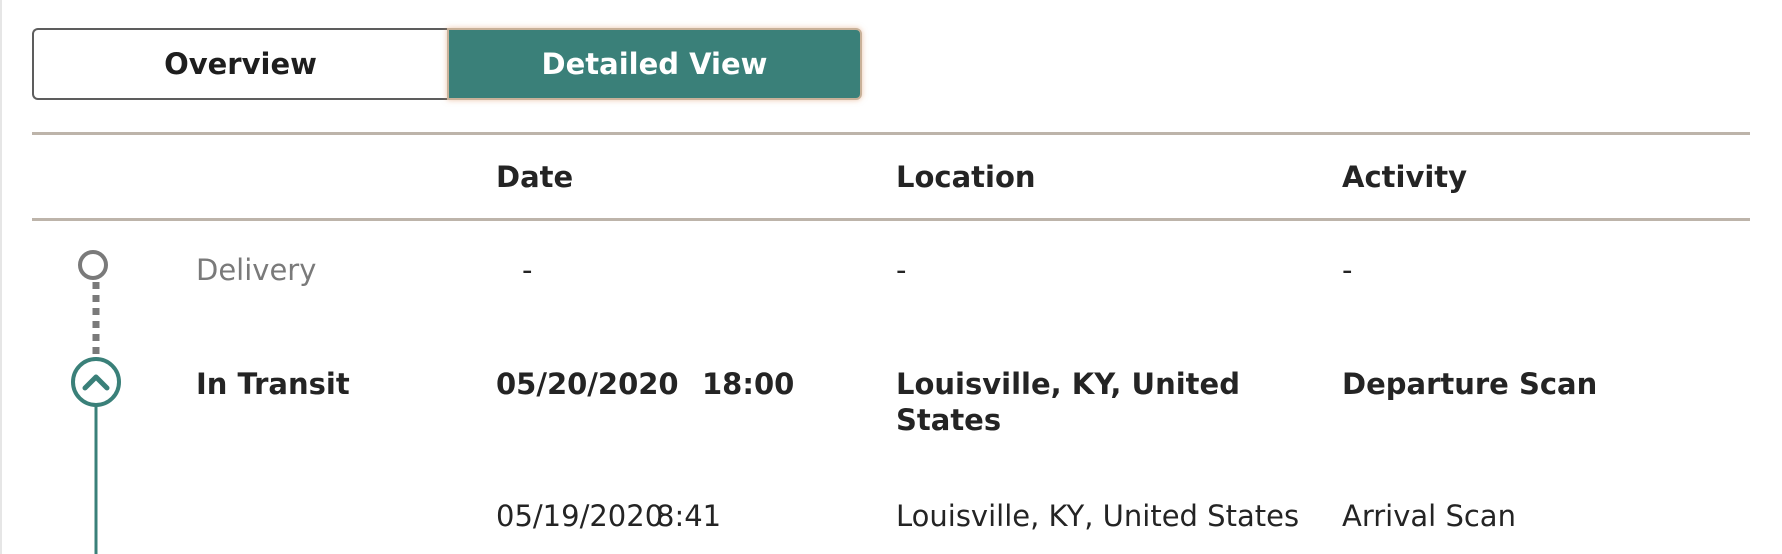  What do you see at coordinates (527, 270) in the screenshot?
I see `row-date: -` at bounding box center [527, 270].